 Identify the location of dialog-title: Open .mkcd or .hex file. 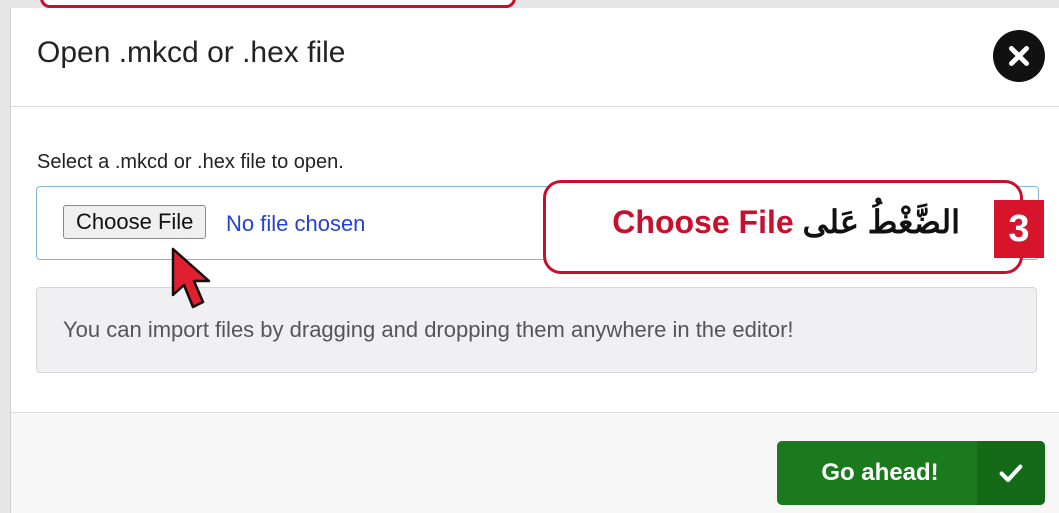
(191, 52).